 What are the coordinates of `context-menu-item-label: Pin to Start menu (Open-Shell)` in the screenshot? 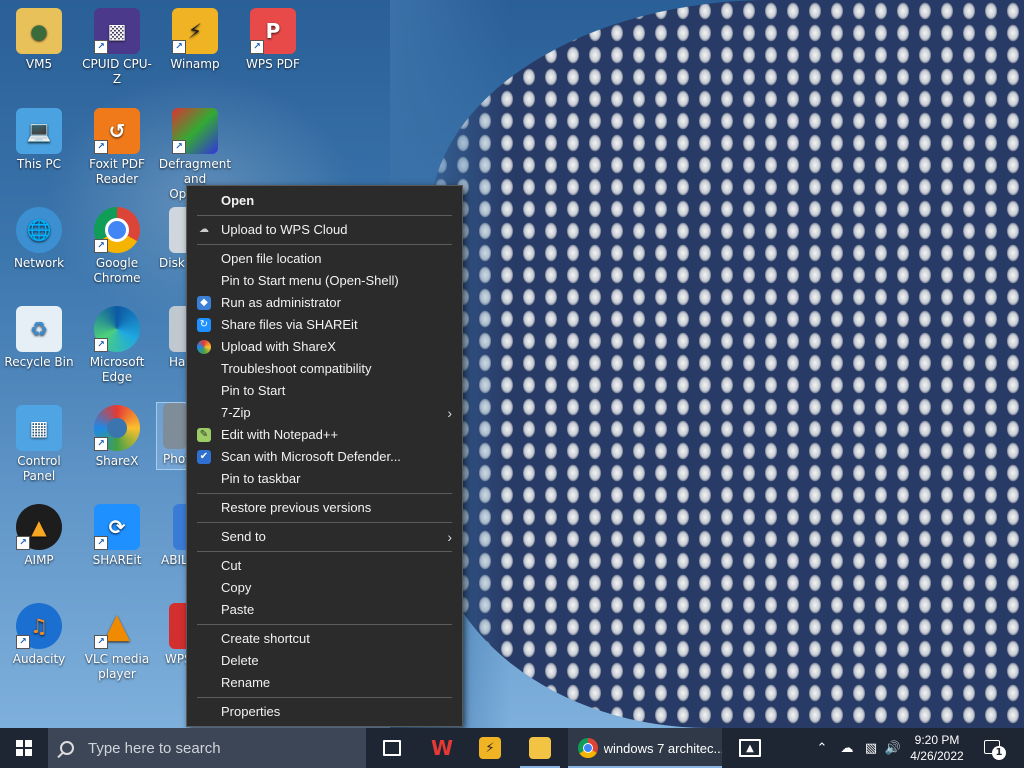 It's located at (310, 280).